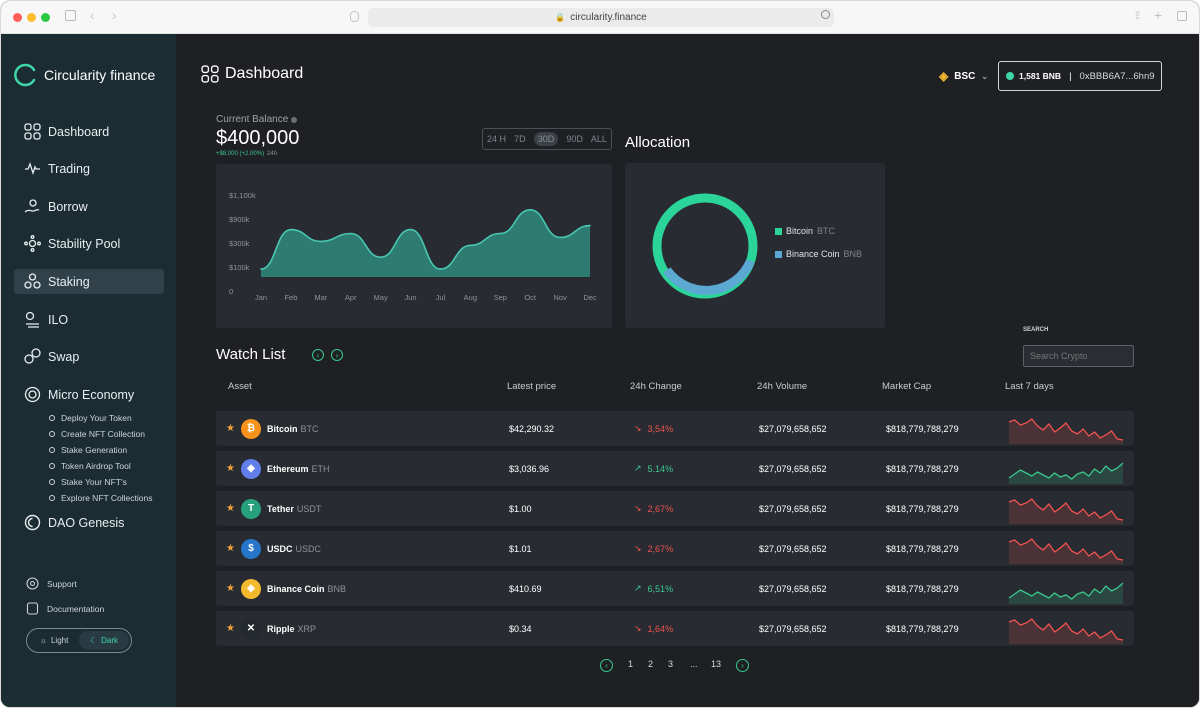 The height and width of the screenshot is (708, 1200). I want to click on tab-24h: 24 H, so click(496, 139).